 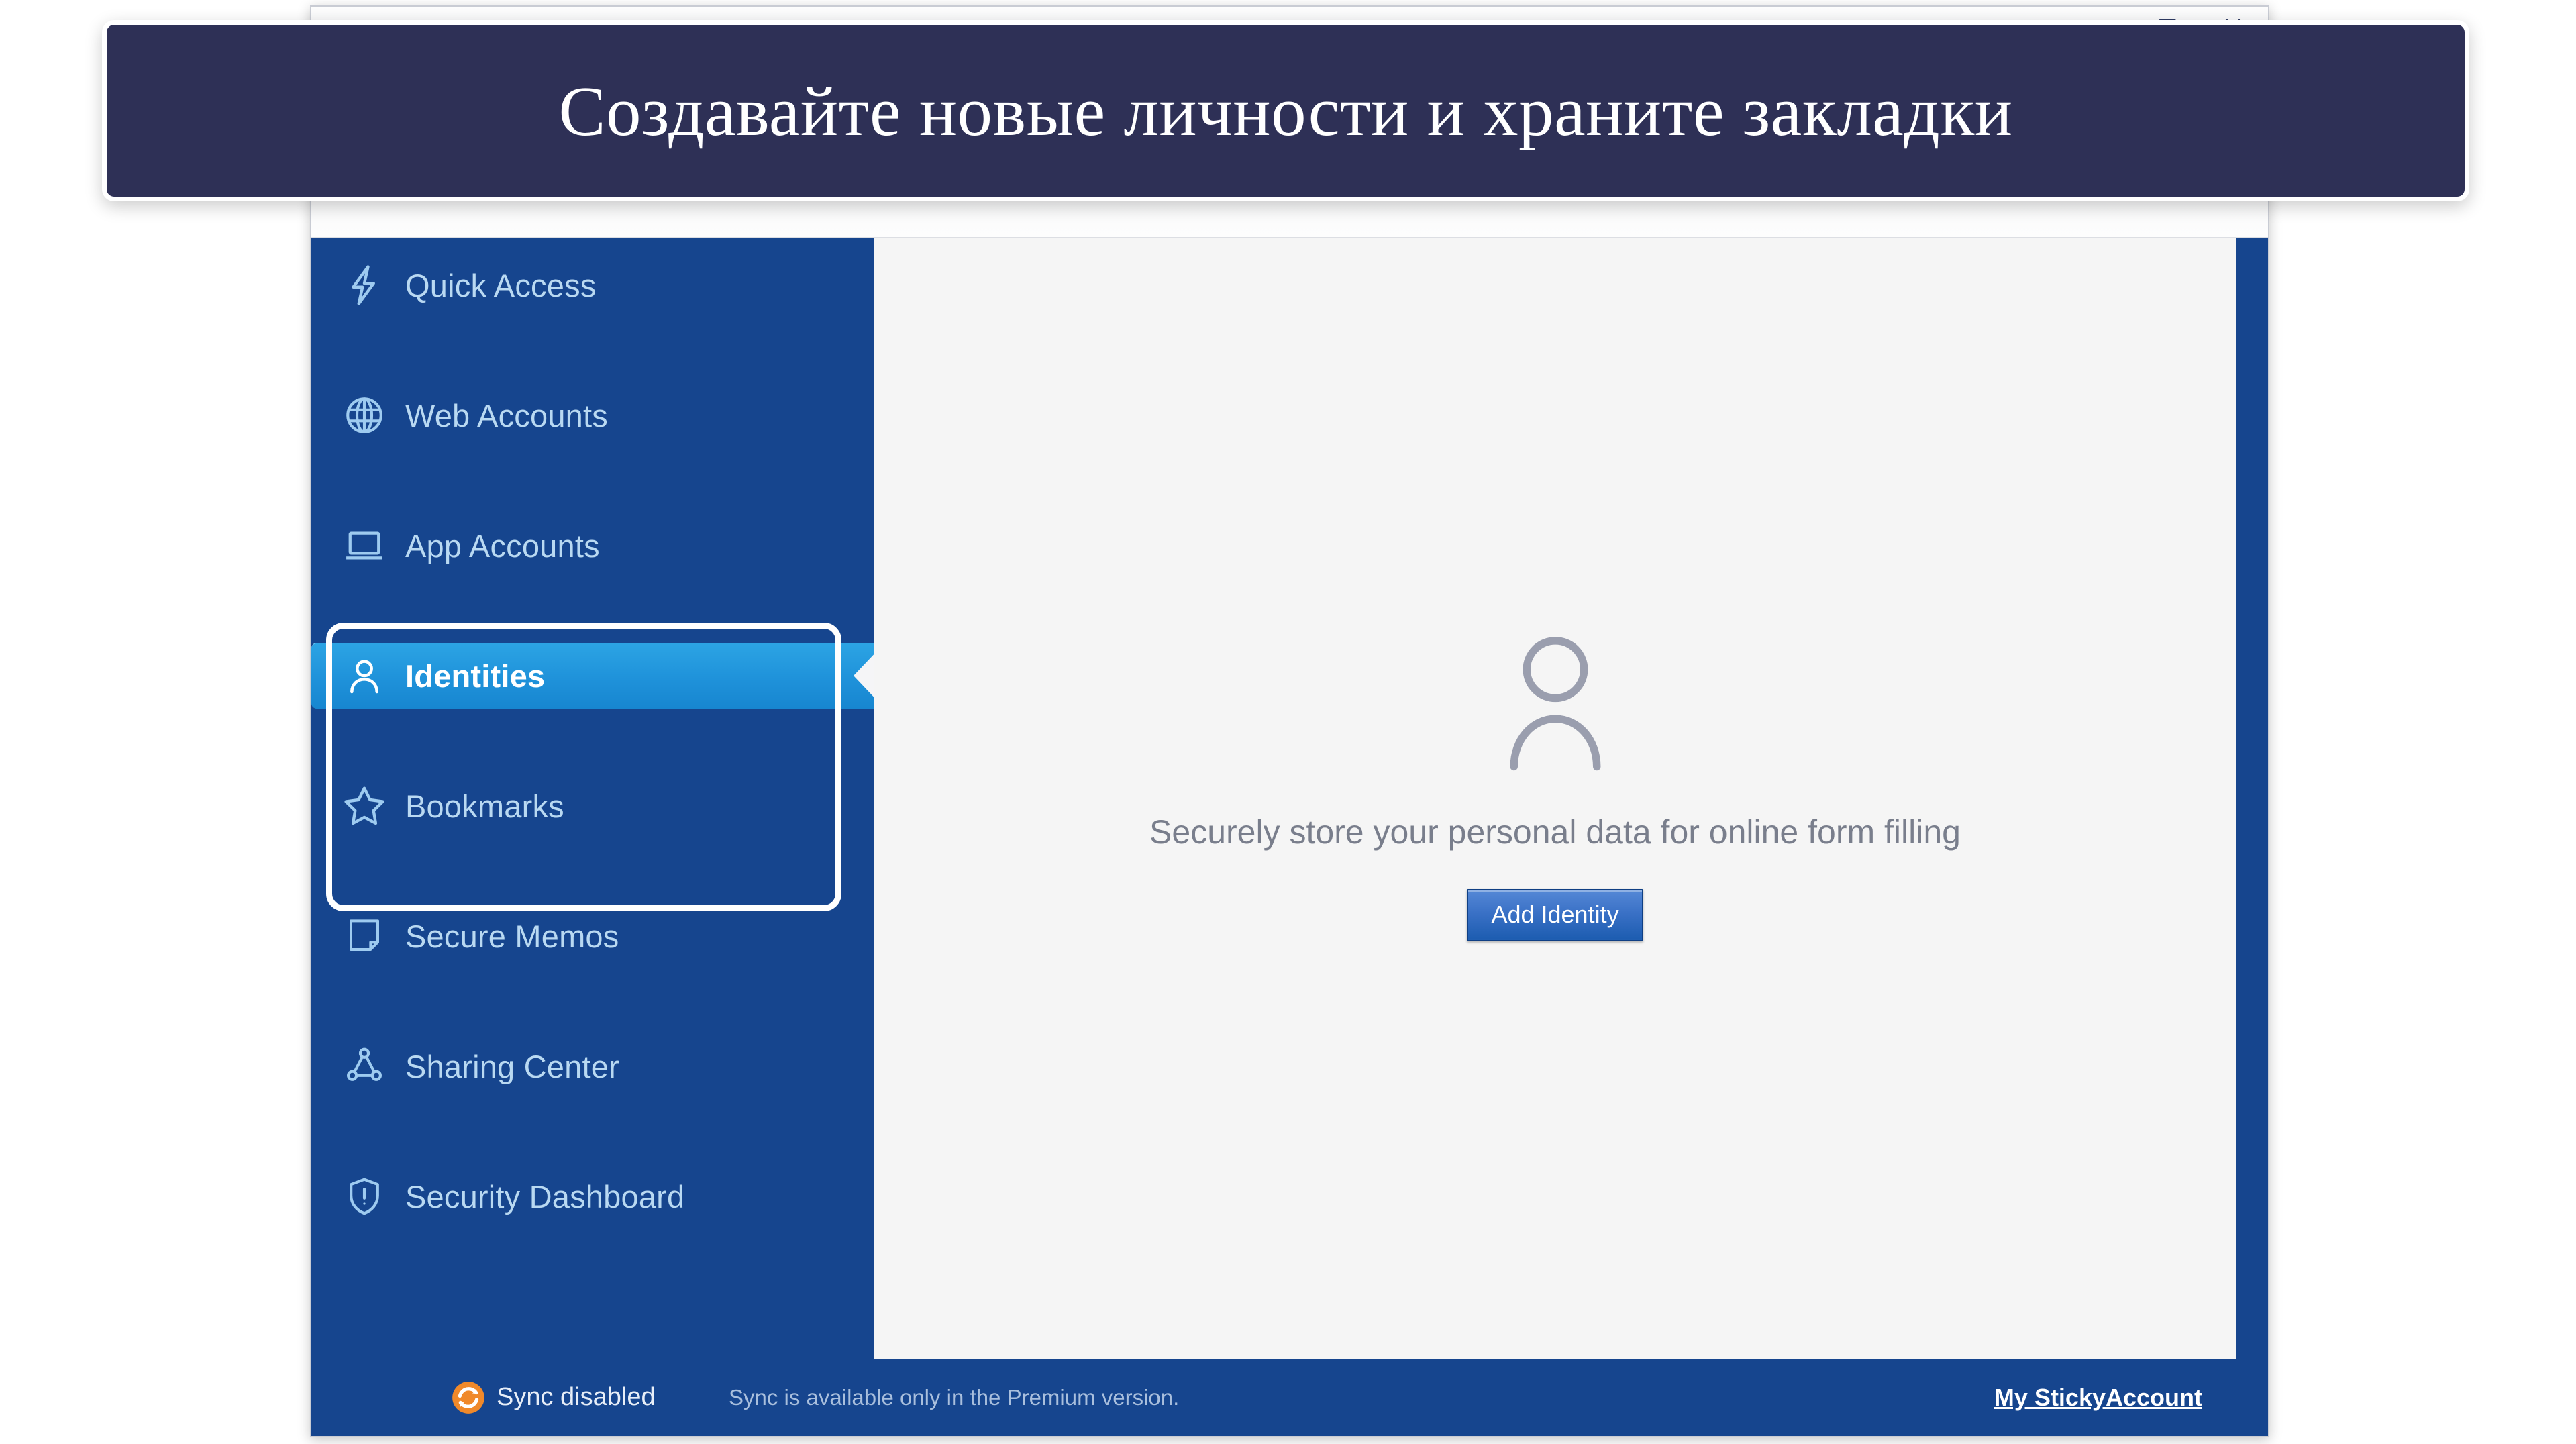 What do you see at coordinates (364, 806) in the screenshot?
I see `star-icon` at bounding box center [364, 806].